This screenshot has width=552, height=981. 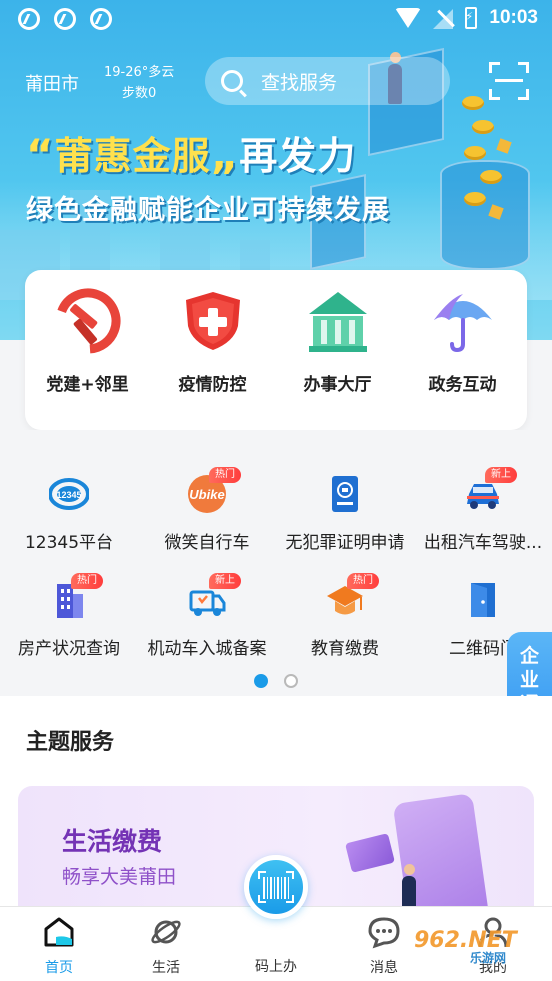 What do you see at coordinates (276, 681) in the screenshot?
I see `page-indicator` at bounding box center [276, 681].